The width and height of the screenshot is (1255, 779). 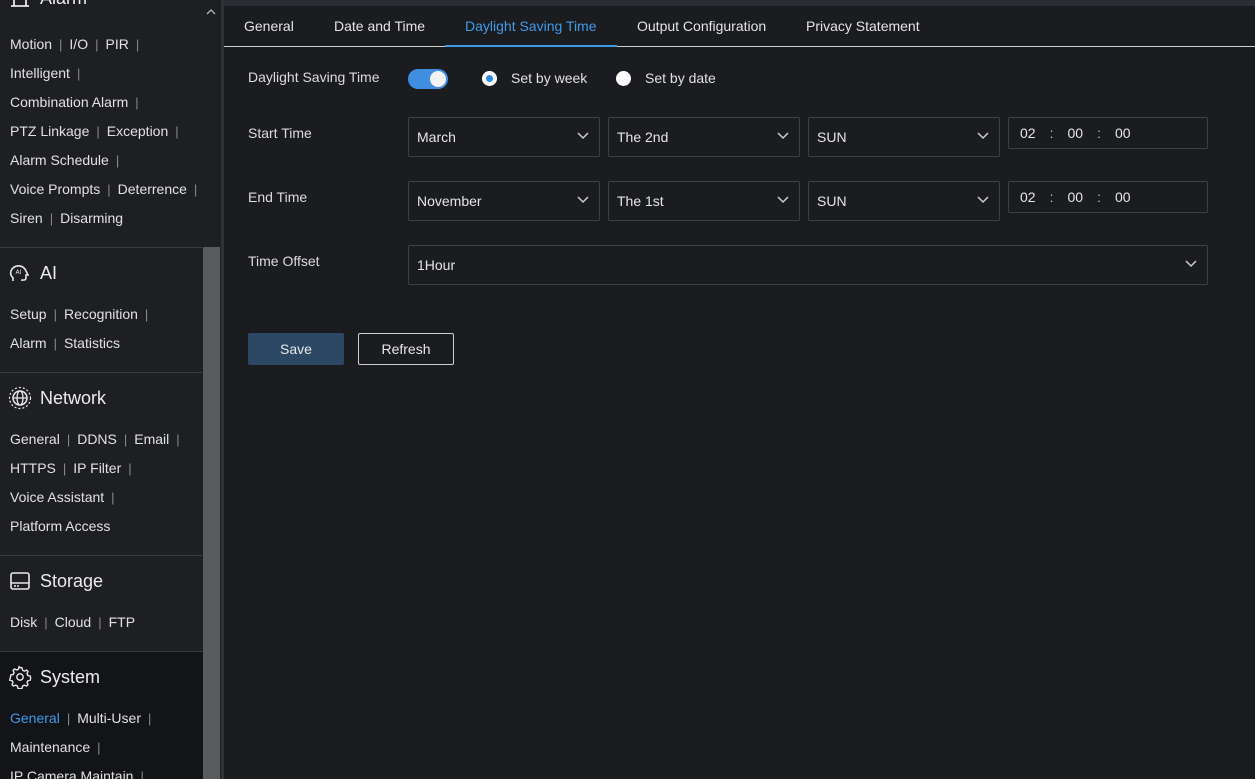 I want to click on start-hour-field: 02, so click(x=1028, y=133).